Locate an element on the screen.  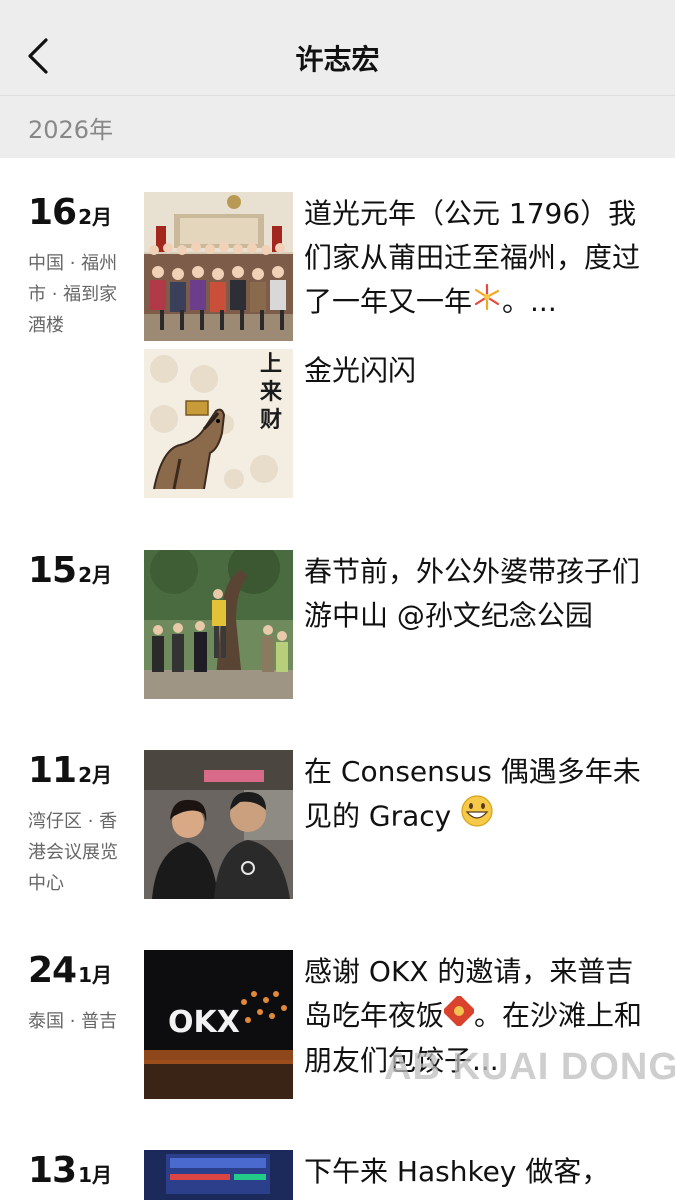
painting-text-1: 上 is located at coordinates (271, 364).